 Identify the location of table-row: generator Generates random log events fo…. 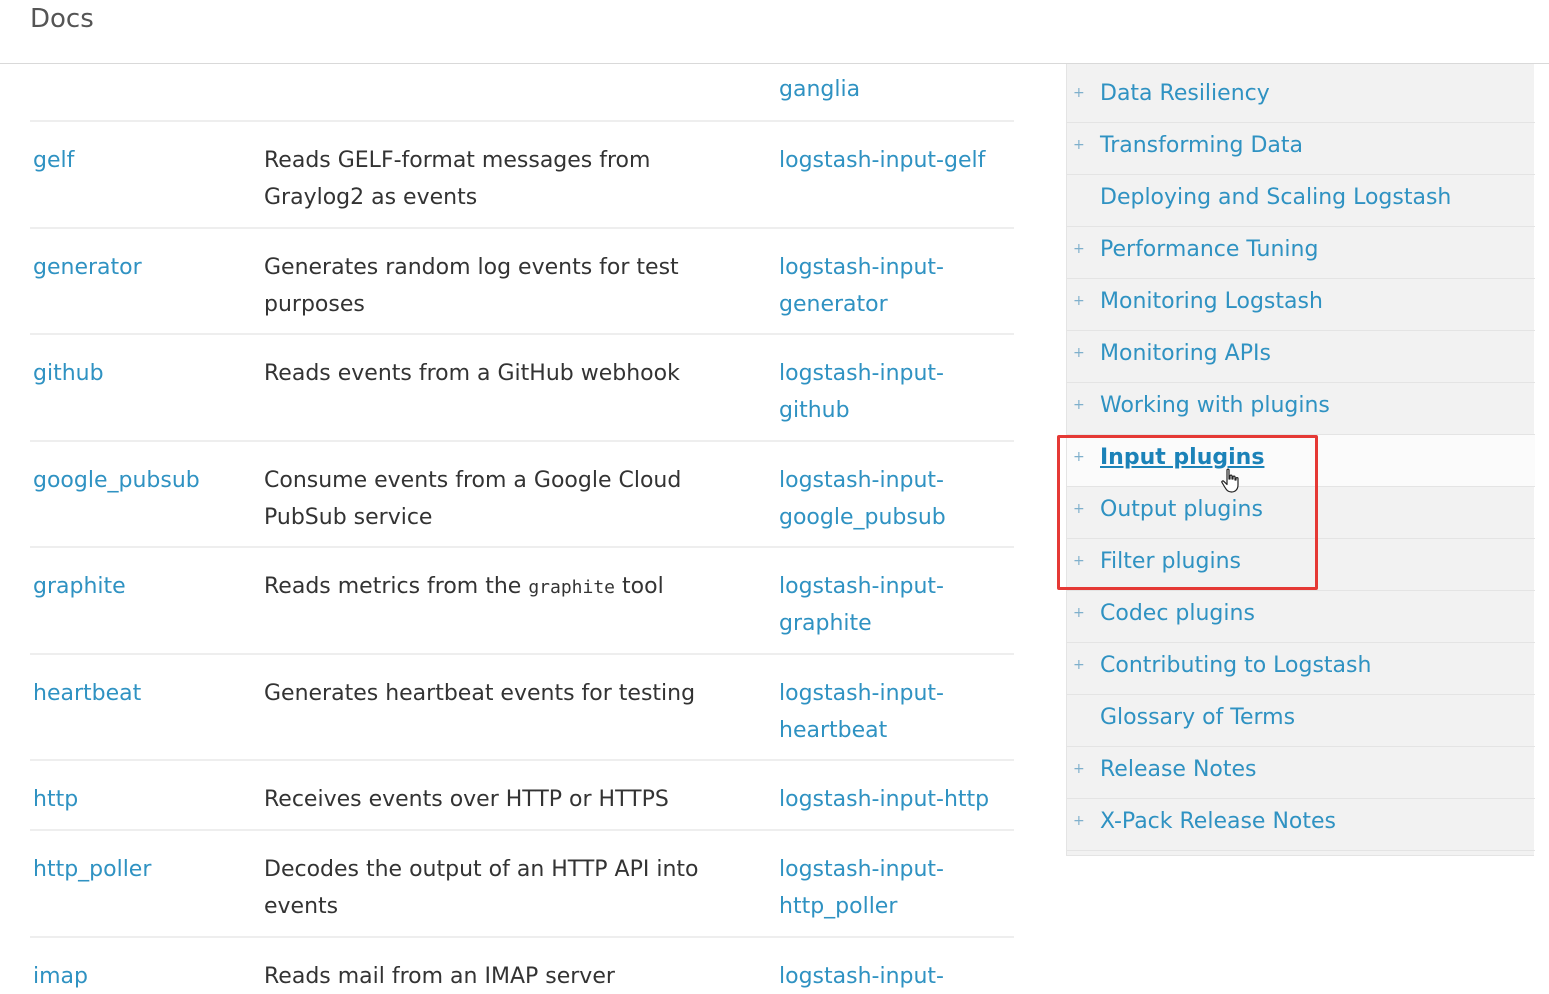
(522, 282).